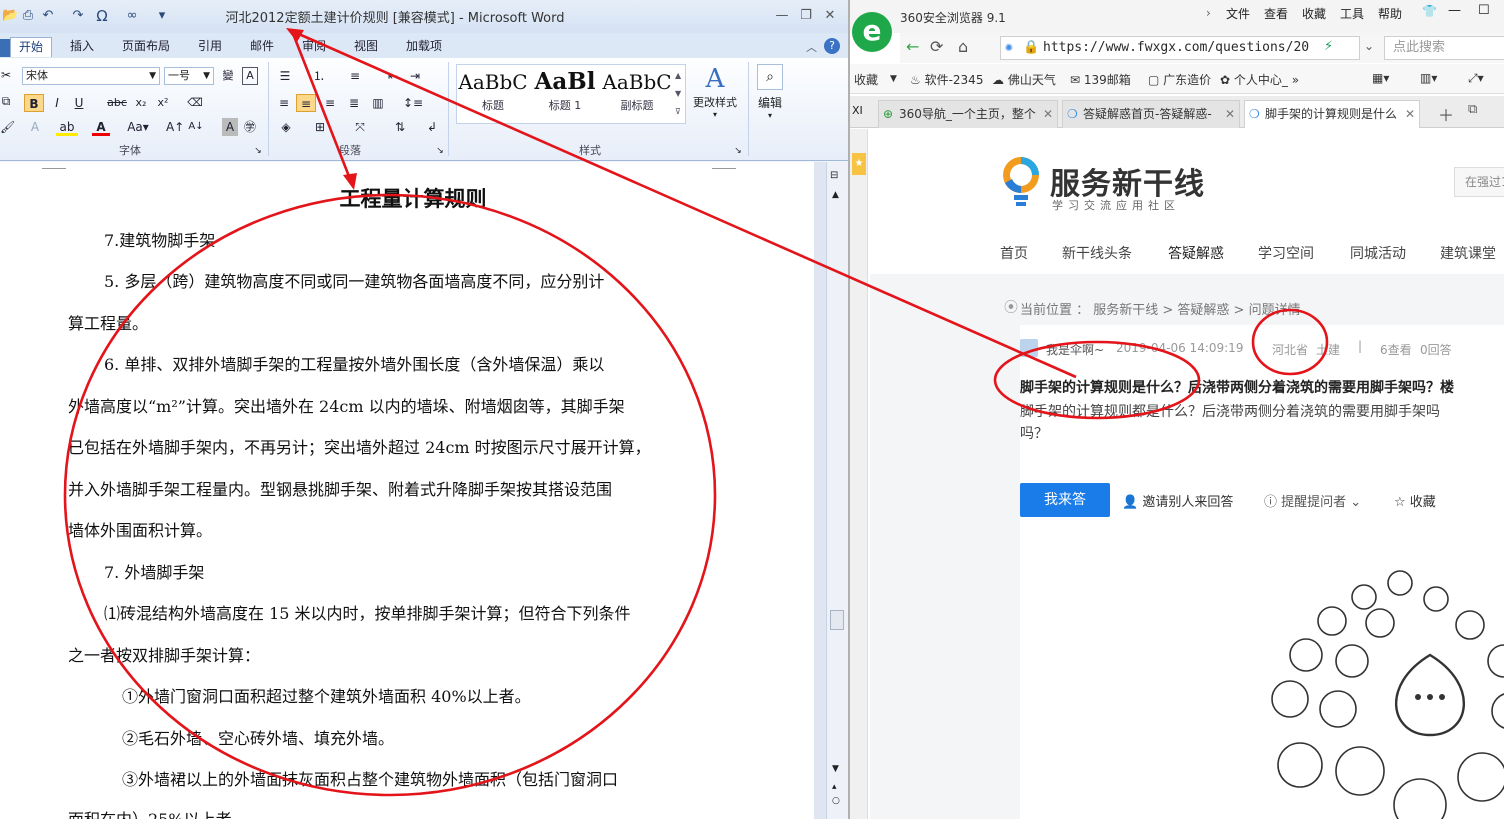 This screenshot has width=1504, height=819. Describe the element at coordinates (393, 76) in the screenshot. I see `decrease-indent-icon: ⇤` at that location.